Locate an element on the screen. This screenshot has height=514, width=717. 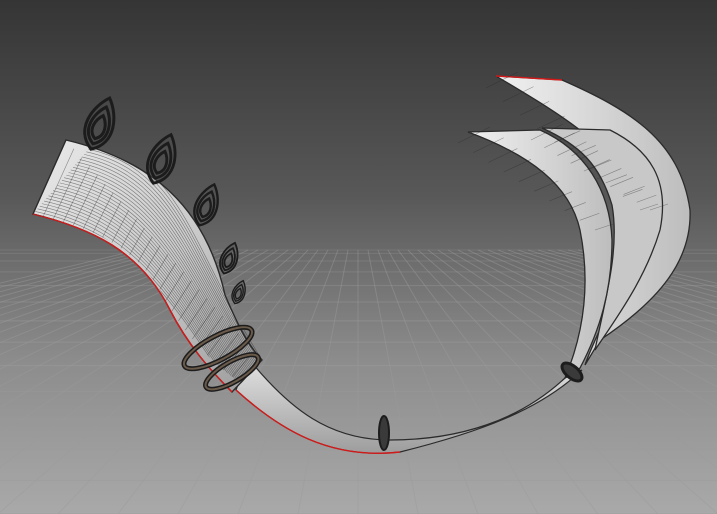
tail-shaft is located at coordinates (409, 405).